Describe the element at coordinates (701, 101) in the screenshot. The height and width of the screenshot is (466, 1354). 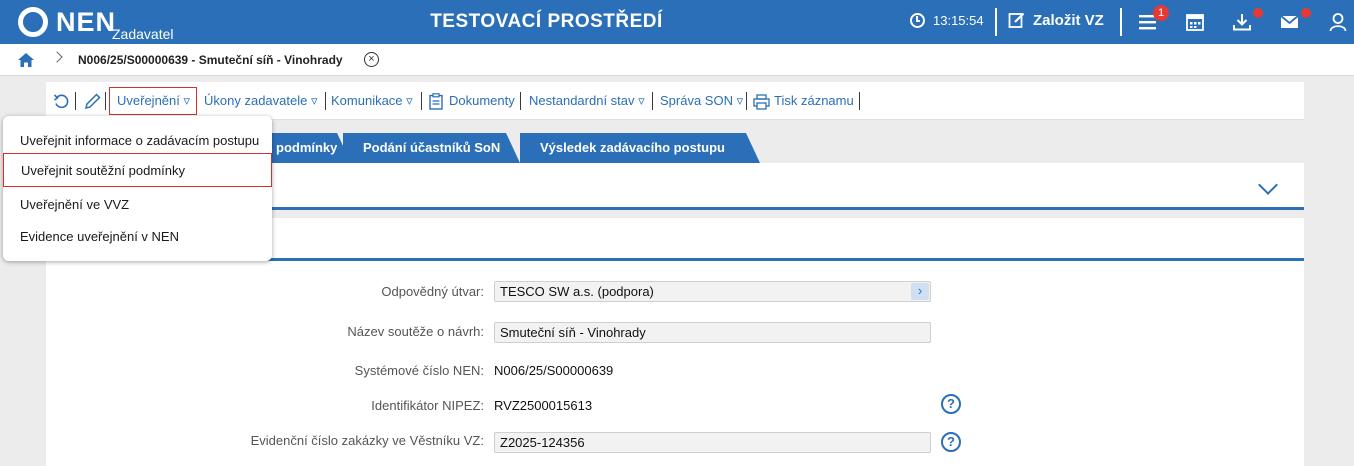
I see `menu-son-management: Správa SON ▿` at that location.